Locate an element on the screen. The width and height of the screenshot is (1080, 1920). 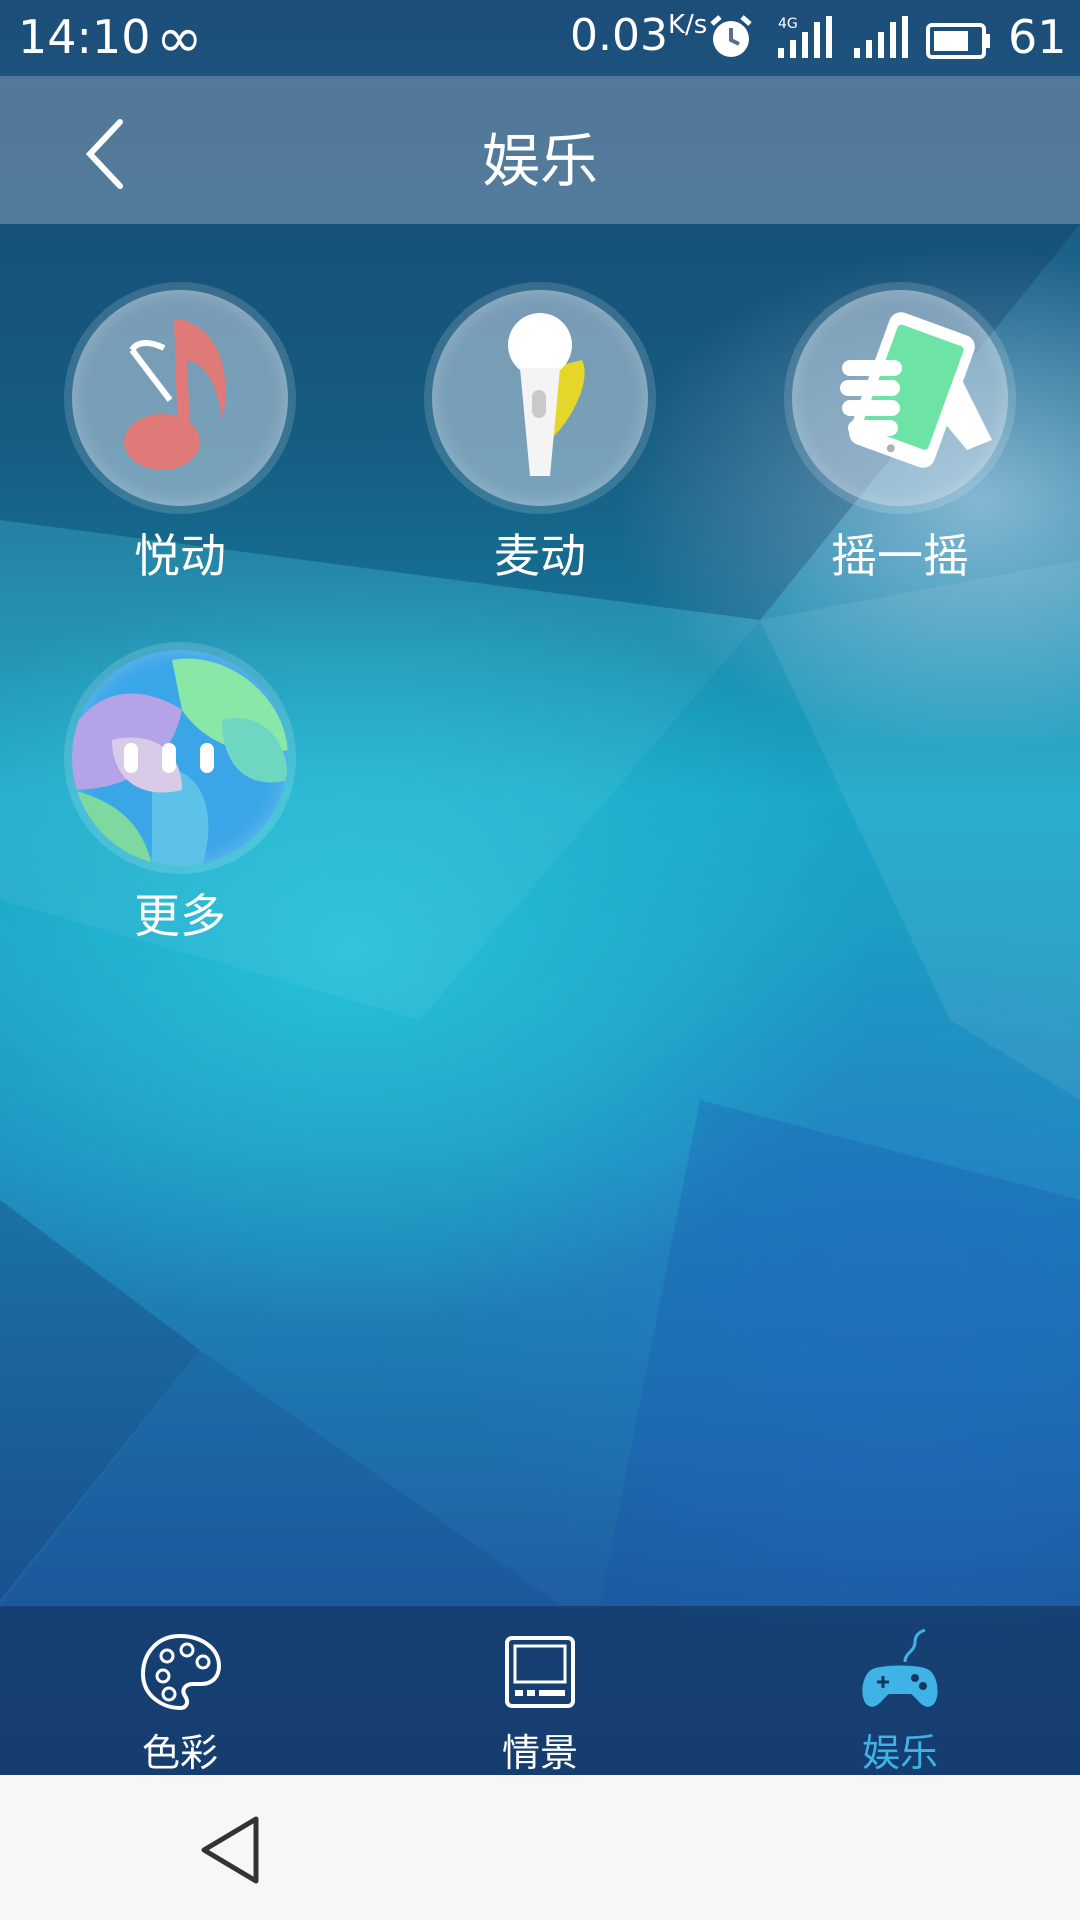
app-header: 娱乐 is located at coordinates (540, 150).